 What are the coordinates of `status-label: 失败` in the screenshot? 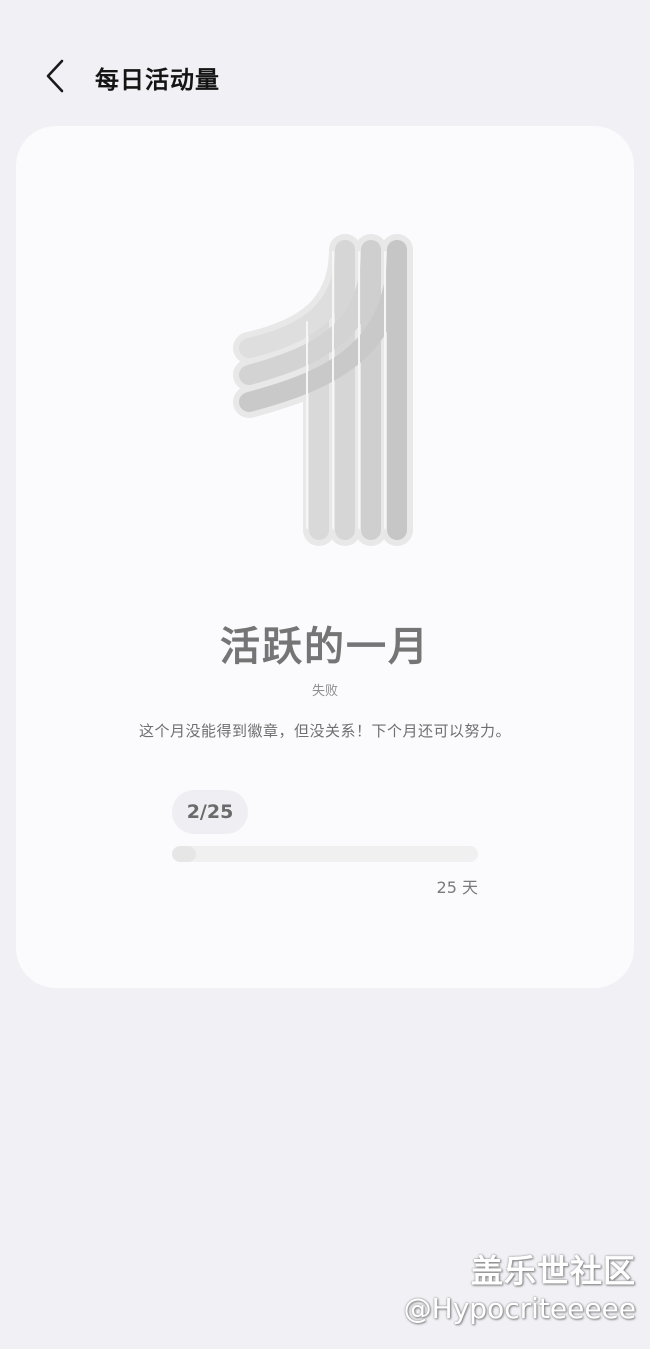 It's located at (324, 691).